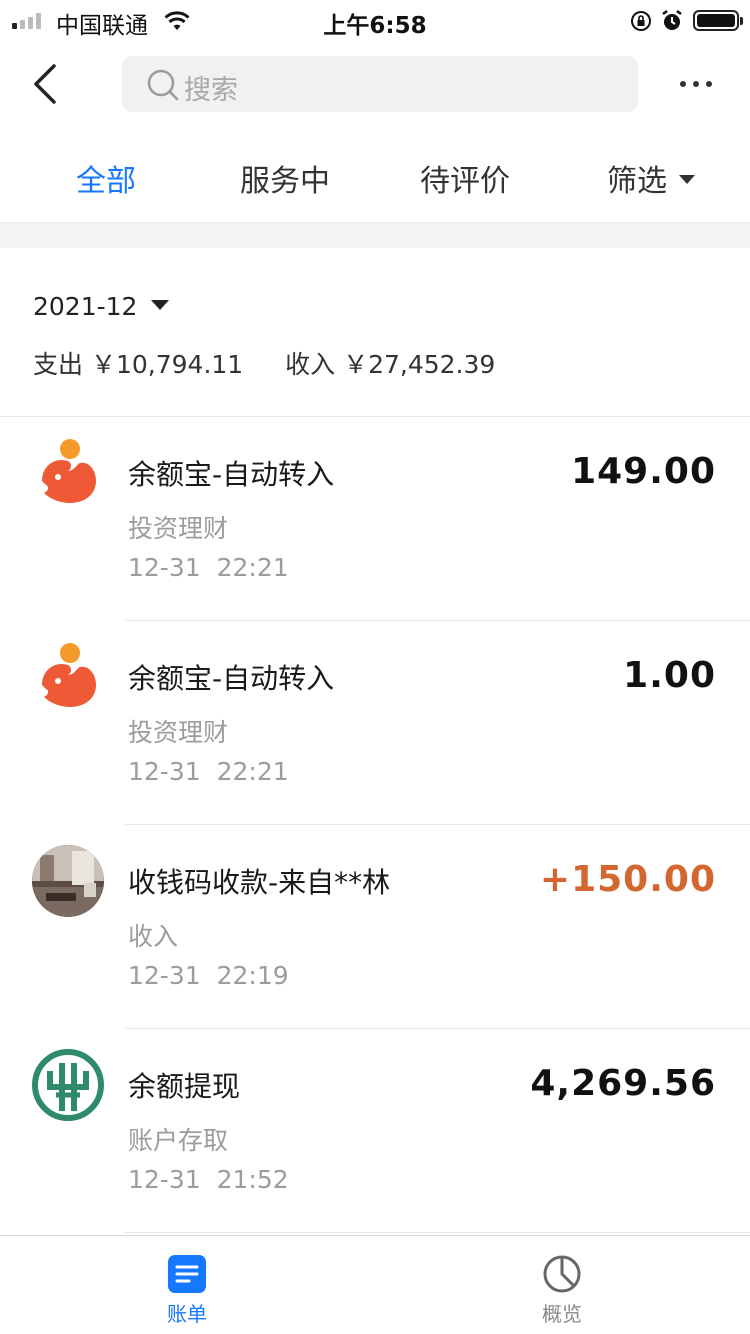  What do you see at coordinates (562, 1314) in the screenshot?
I see `tabbar-label: 概览` at bounding box center [562, 1314].